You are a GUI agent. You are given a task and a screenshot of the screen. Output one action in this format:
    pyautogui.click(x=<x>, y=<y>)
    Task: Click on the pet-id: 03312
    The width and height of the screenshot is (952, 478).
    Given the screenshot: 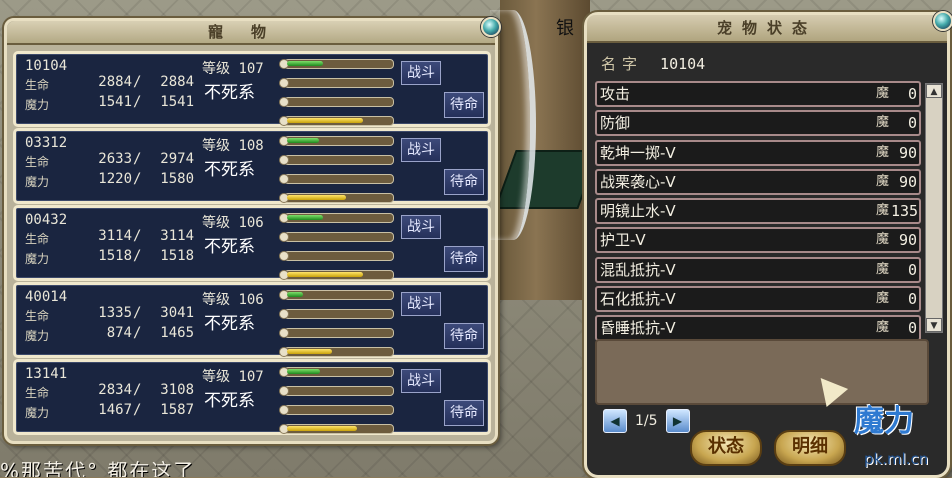 What is the action you would take?
    pyautogui.click(x=46, y=143)
    